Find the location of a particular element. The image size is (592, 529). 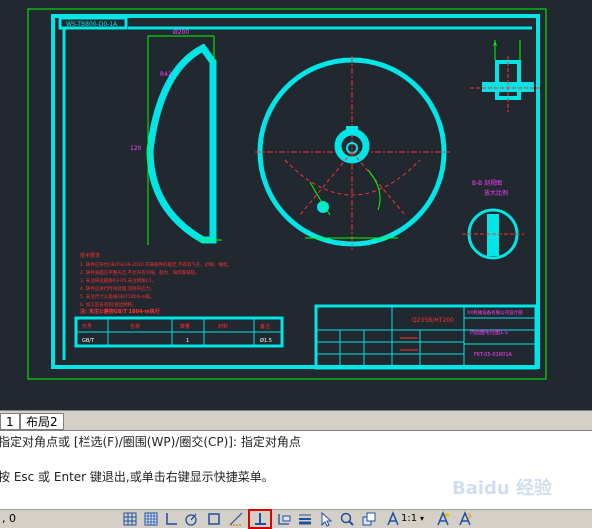

baidu-watermark: Baidu 经验 is located at coordinates (502, 488).